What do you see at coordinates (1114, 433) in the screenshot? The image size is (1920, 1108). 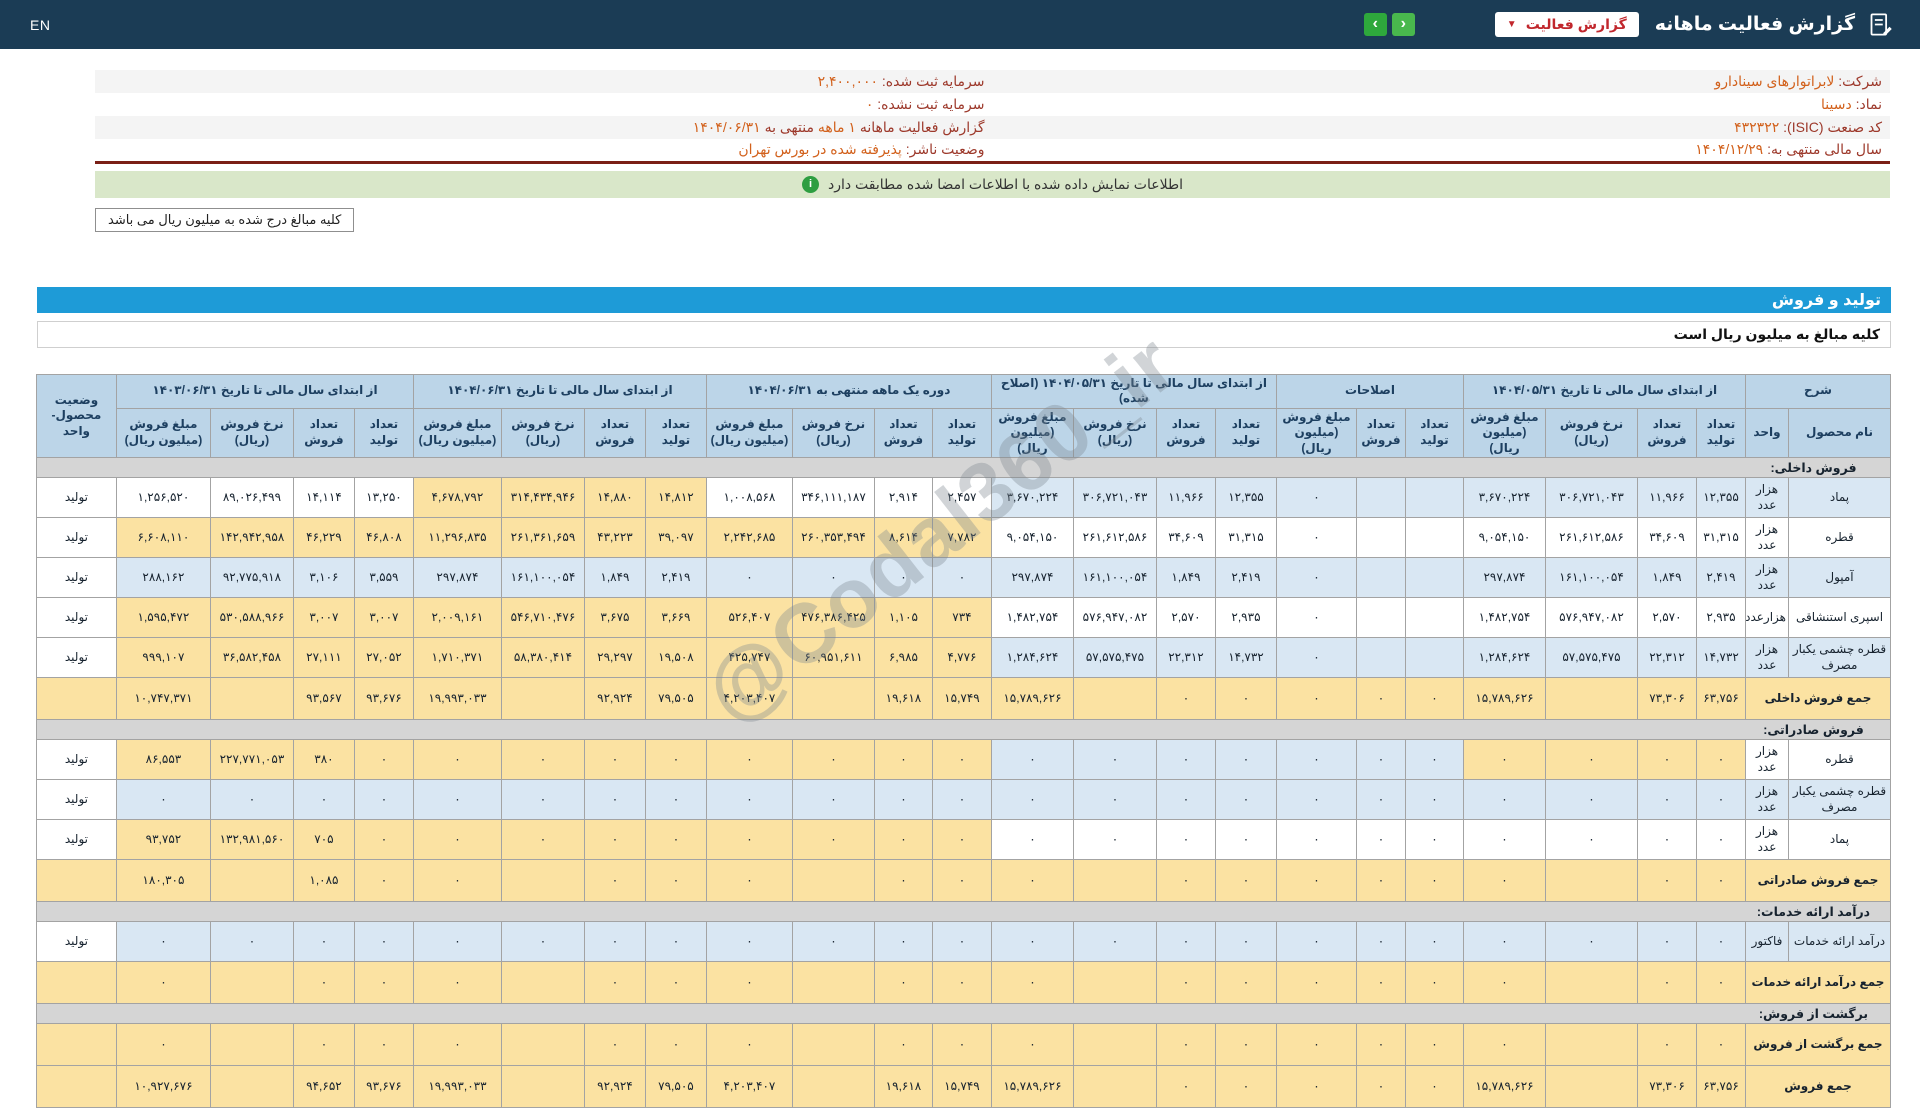 I see `column-header: نرخ فروش (ریال)` at bounding box center [1114, 433].